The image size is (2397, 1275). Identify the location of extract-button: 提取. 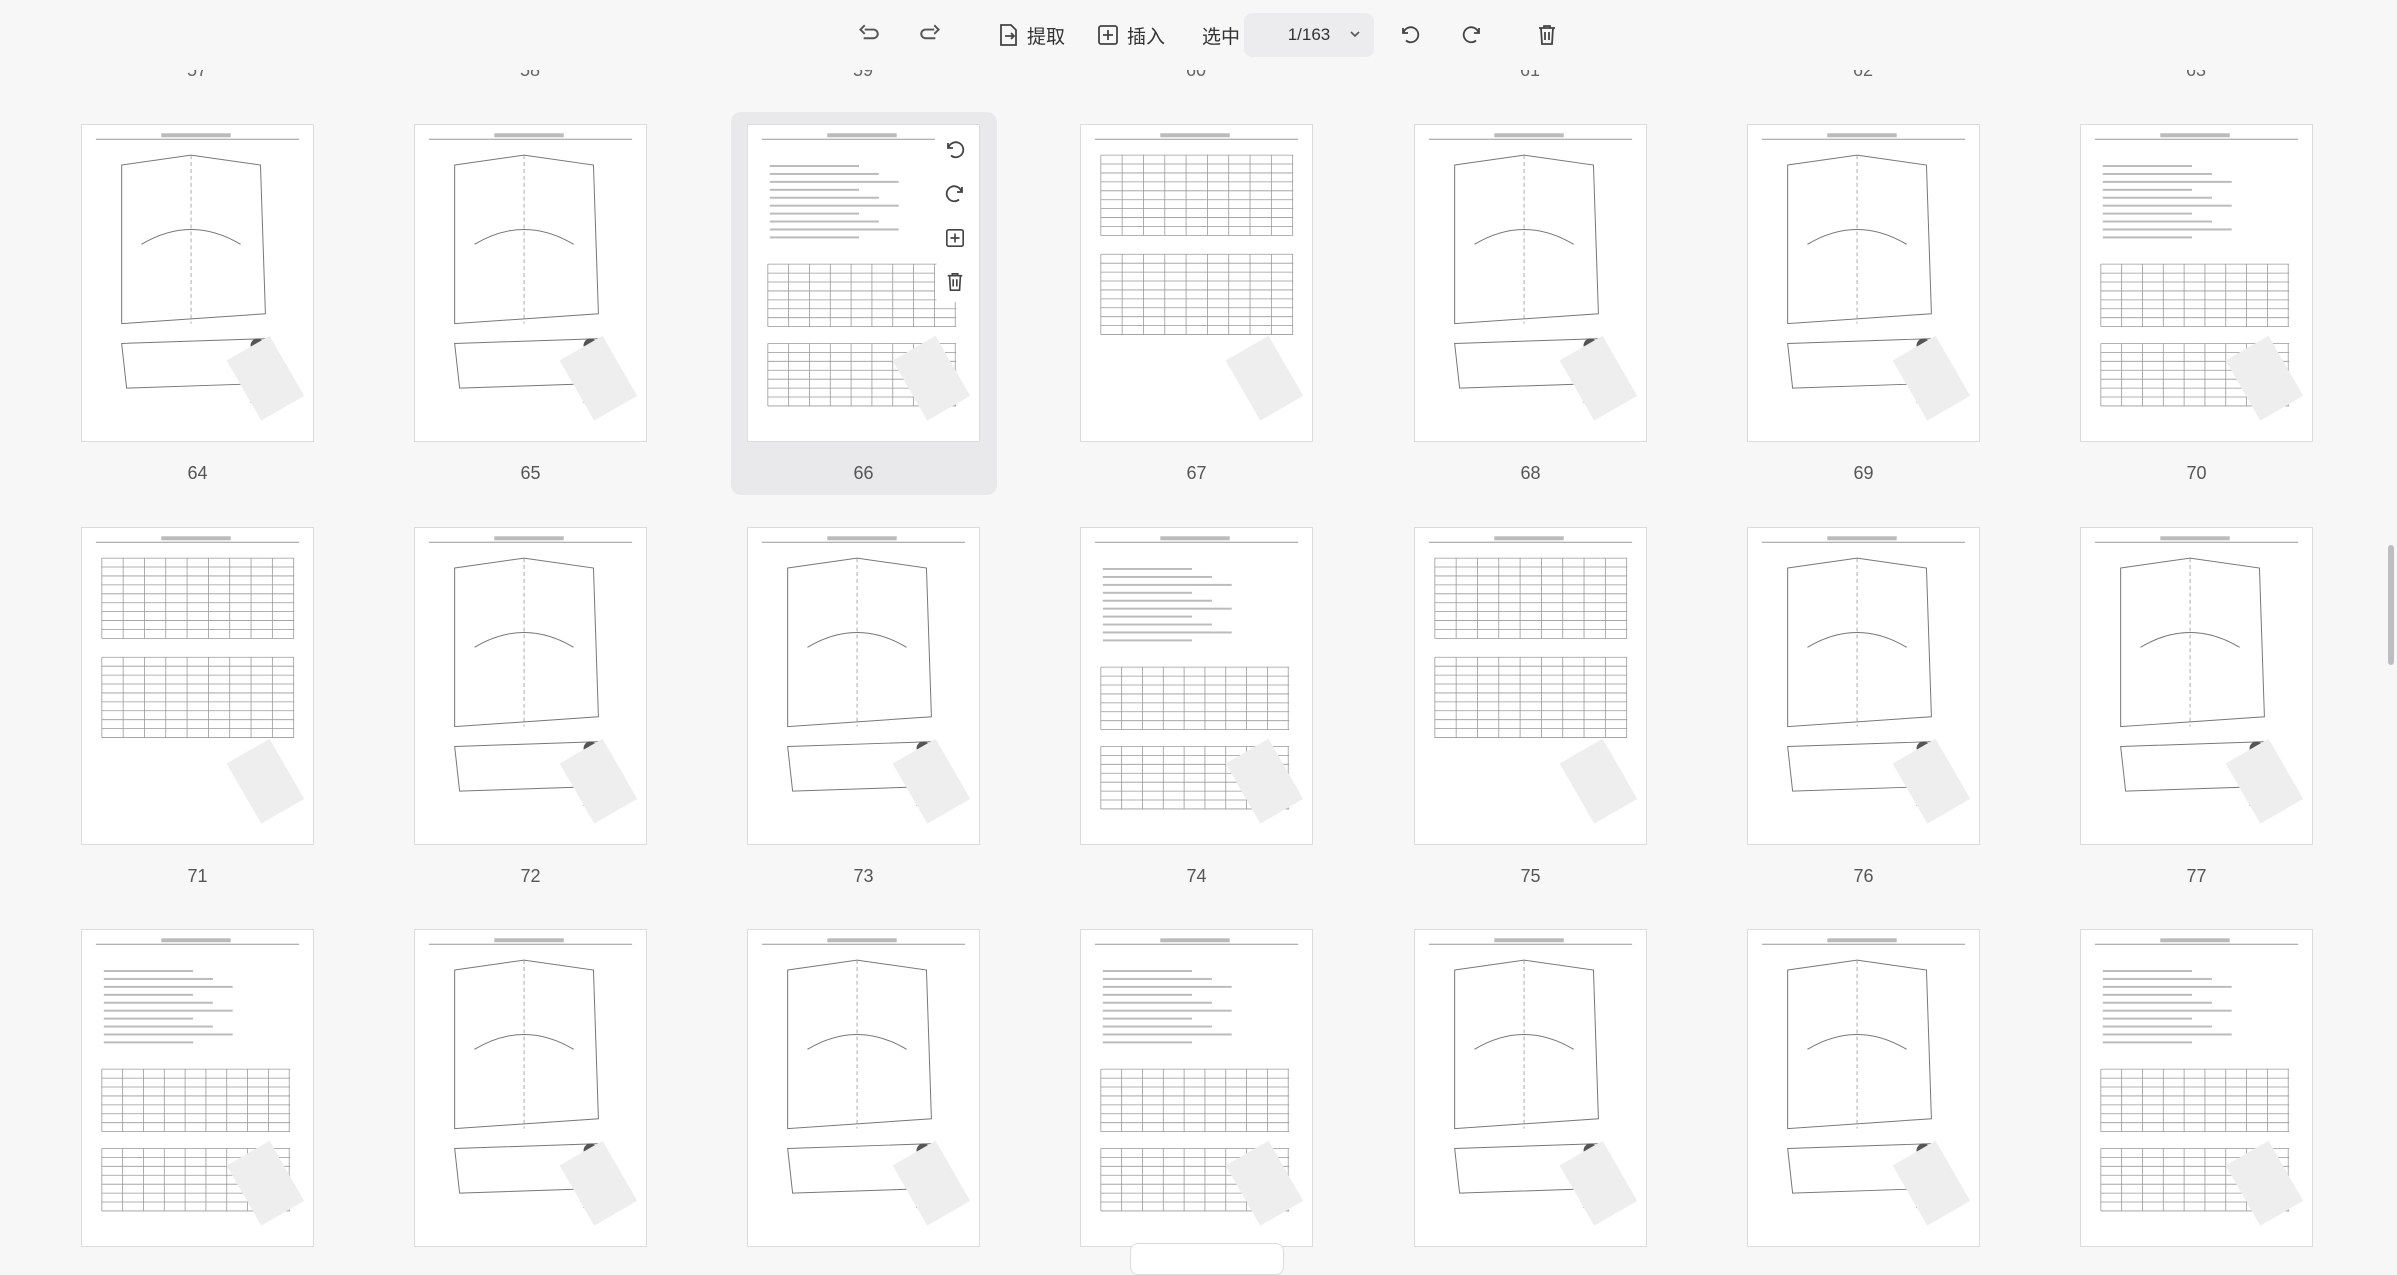
(1031, 35).